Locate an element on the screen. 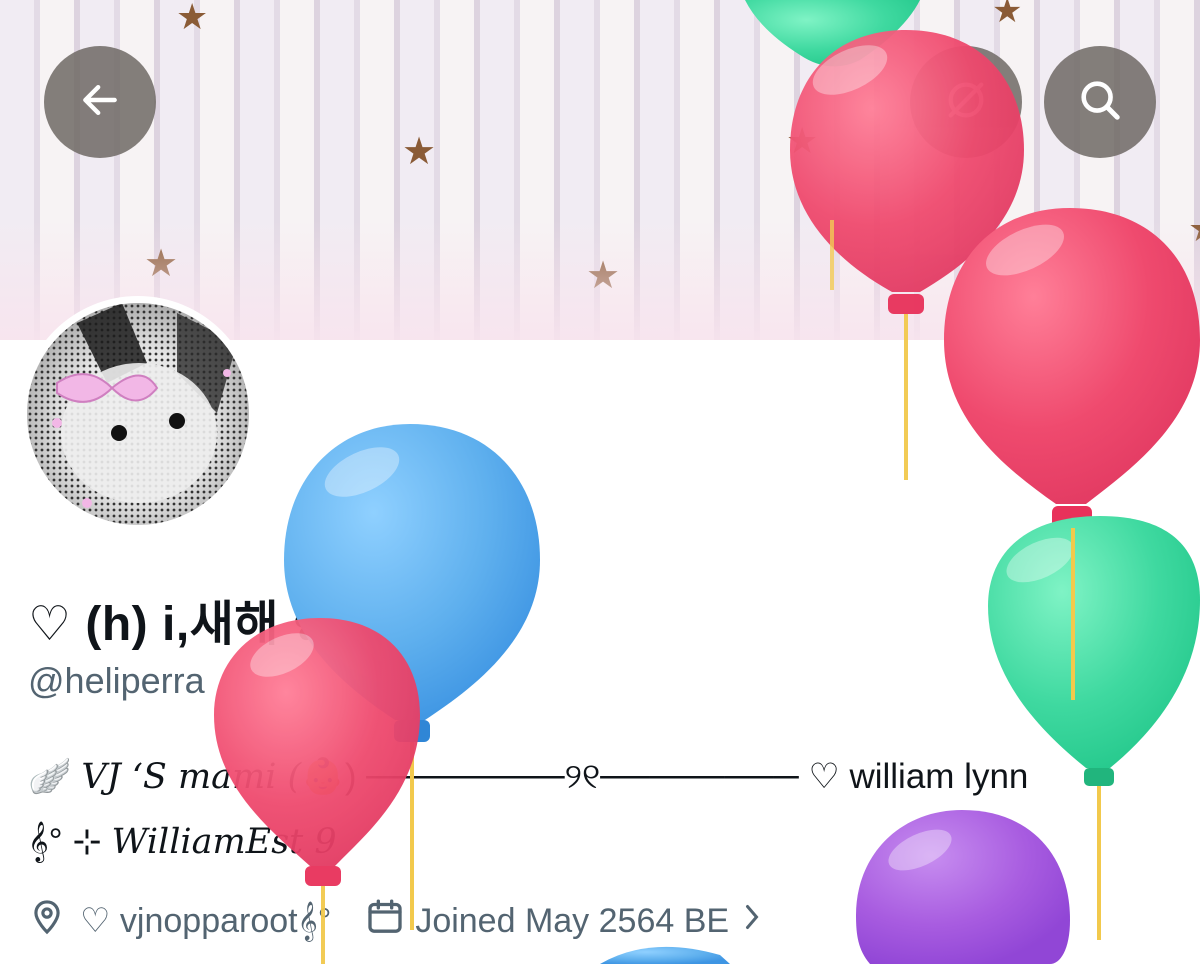  back-button is located at coordinates (100, 102).